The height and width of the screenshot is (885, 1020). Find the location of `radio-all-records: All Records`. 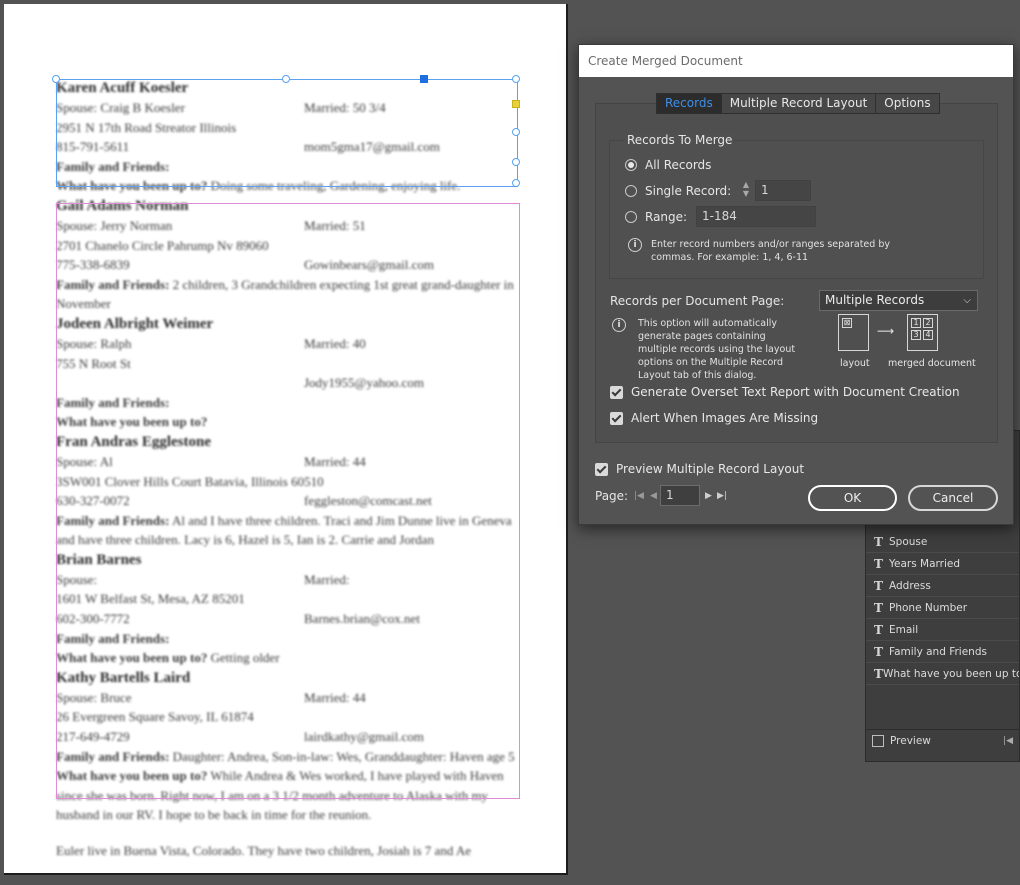

radio-all-records: All Records is located at coordinates (668, 165).